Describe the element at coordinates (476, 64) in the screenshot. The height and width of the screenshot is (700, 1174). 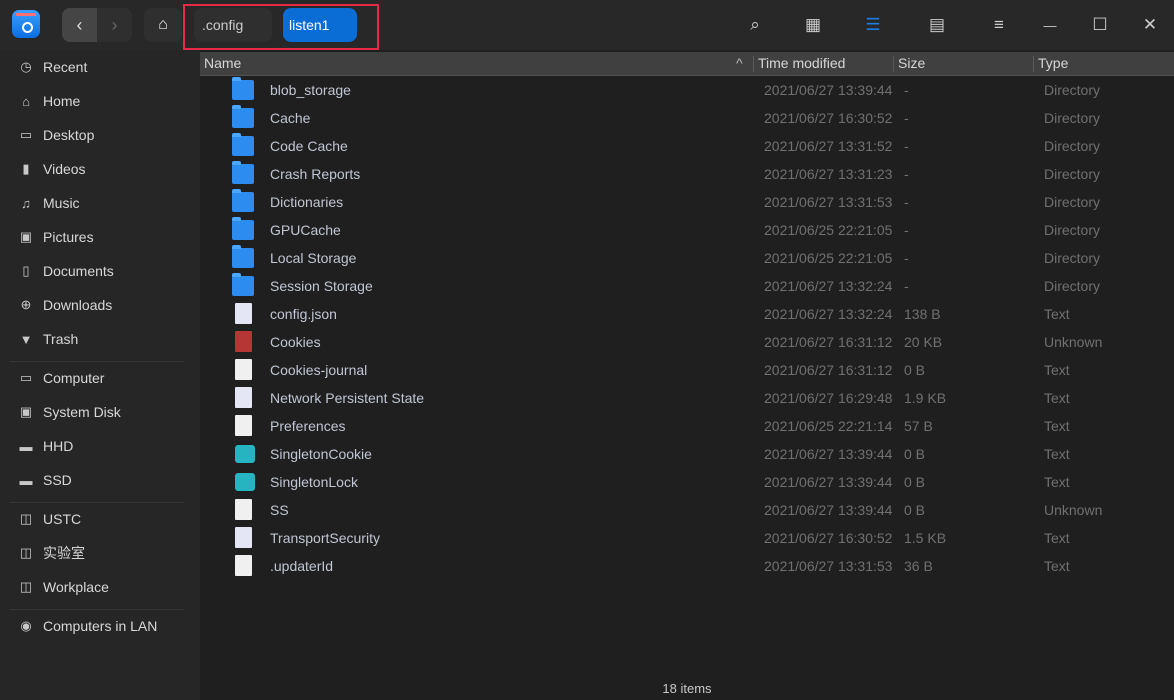
I see `column-name: Name` at that location.